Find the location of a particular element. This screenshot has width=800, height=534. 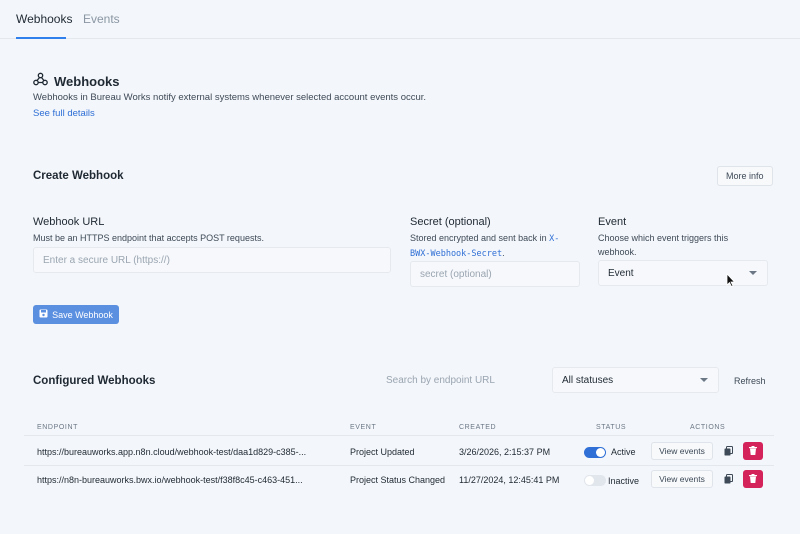

save-webhook-label: Save Webhook is located at coordinates (82, 314).